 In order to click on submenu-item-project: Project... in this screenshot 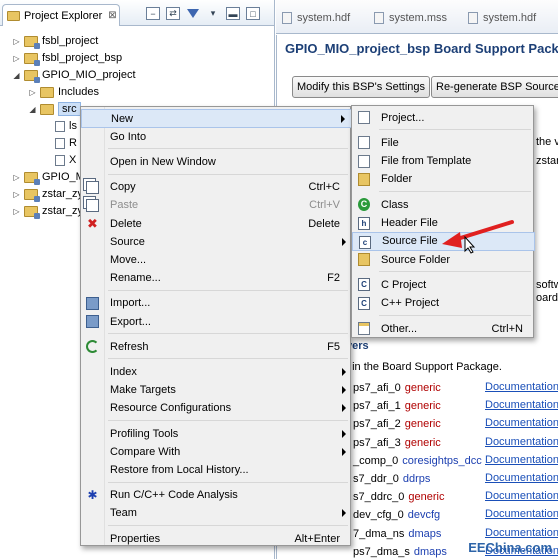, I will do `click(443, 117)`.